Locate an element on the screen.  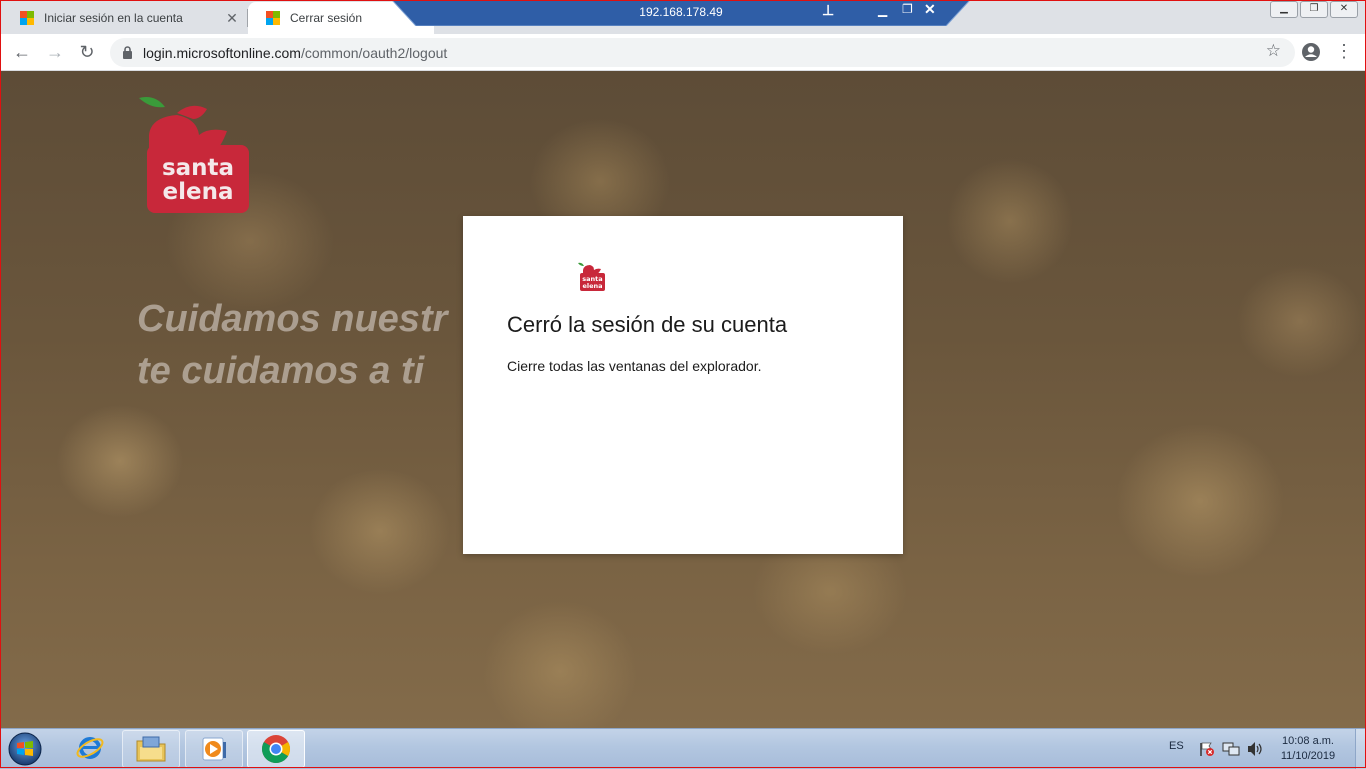
clock-time: 10:08 a.m. is located at coordinates (1308, 741).